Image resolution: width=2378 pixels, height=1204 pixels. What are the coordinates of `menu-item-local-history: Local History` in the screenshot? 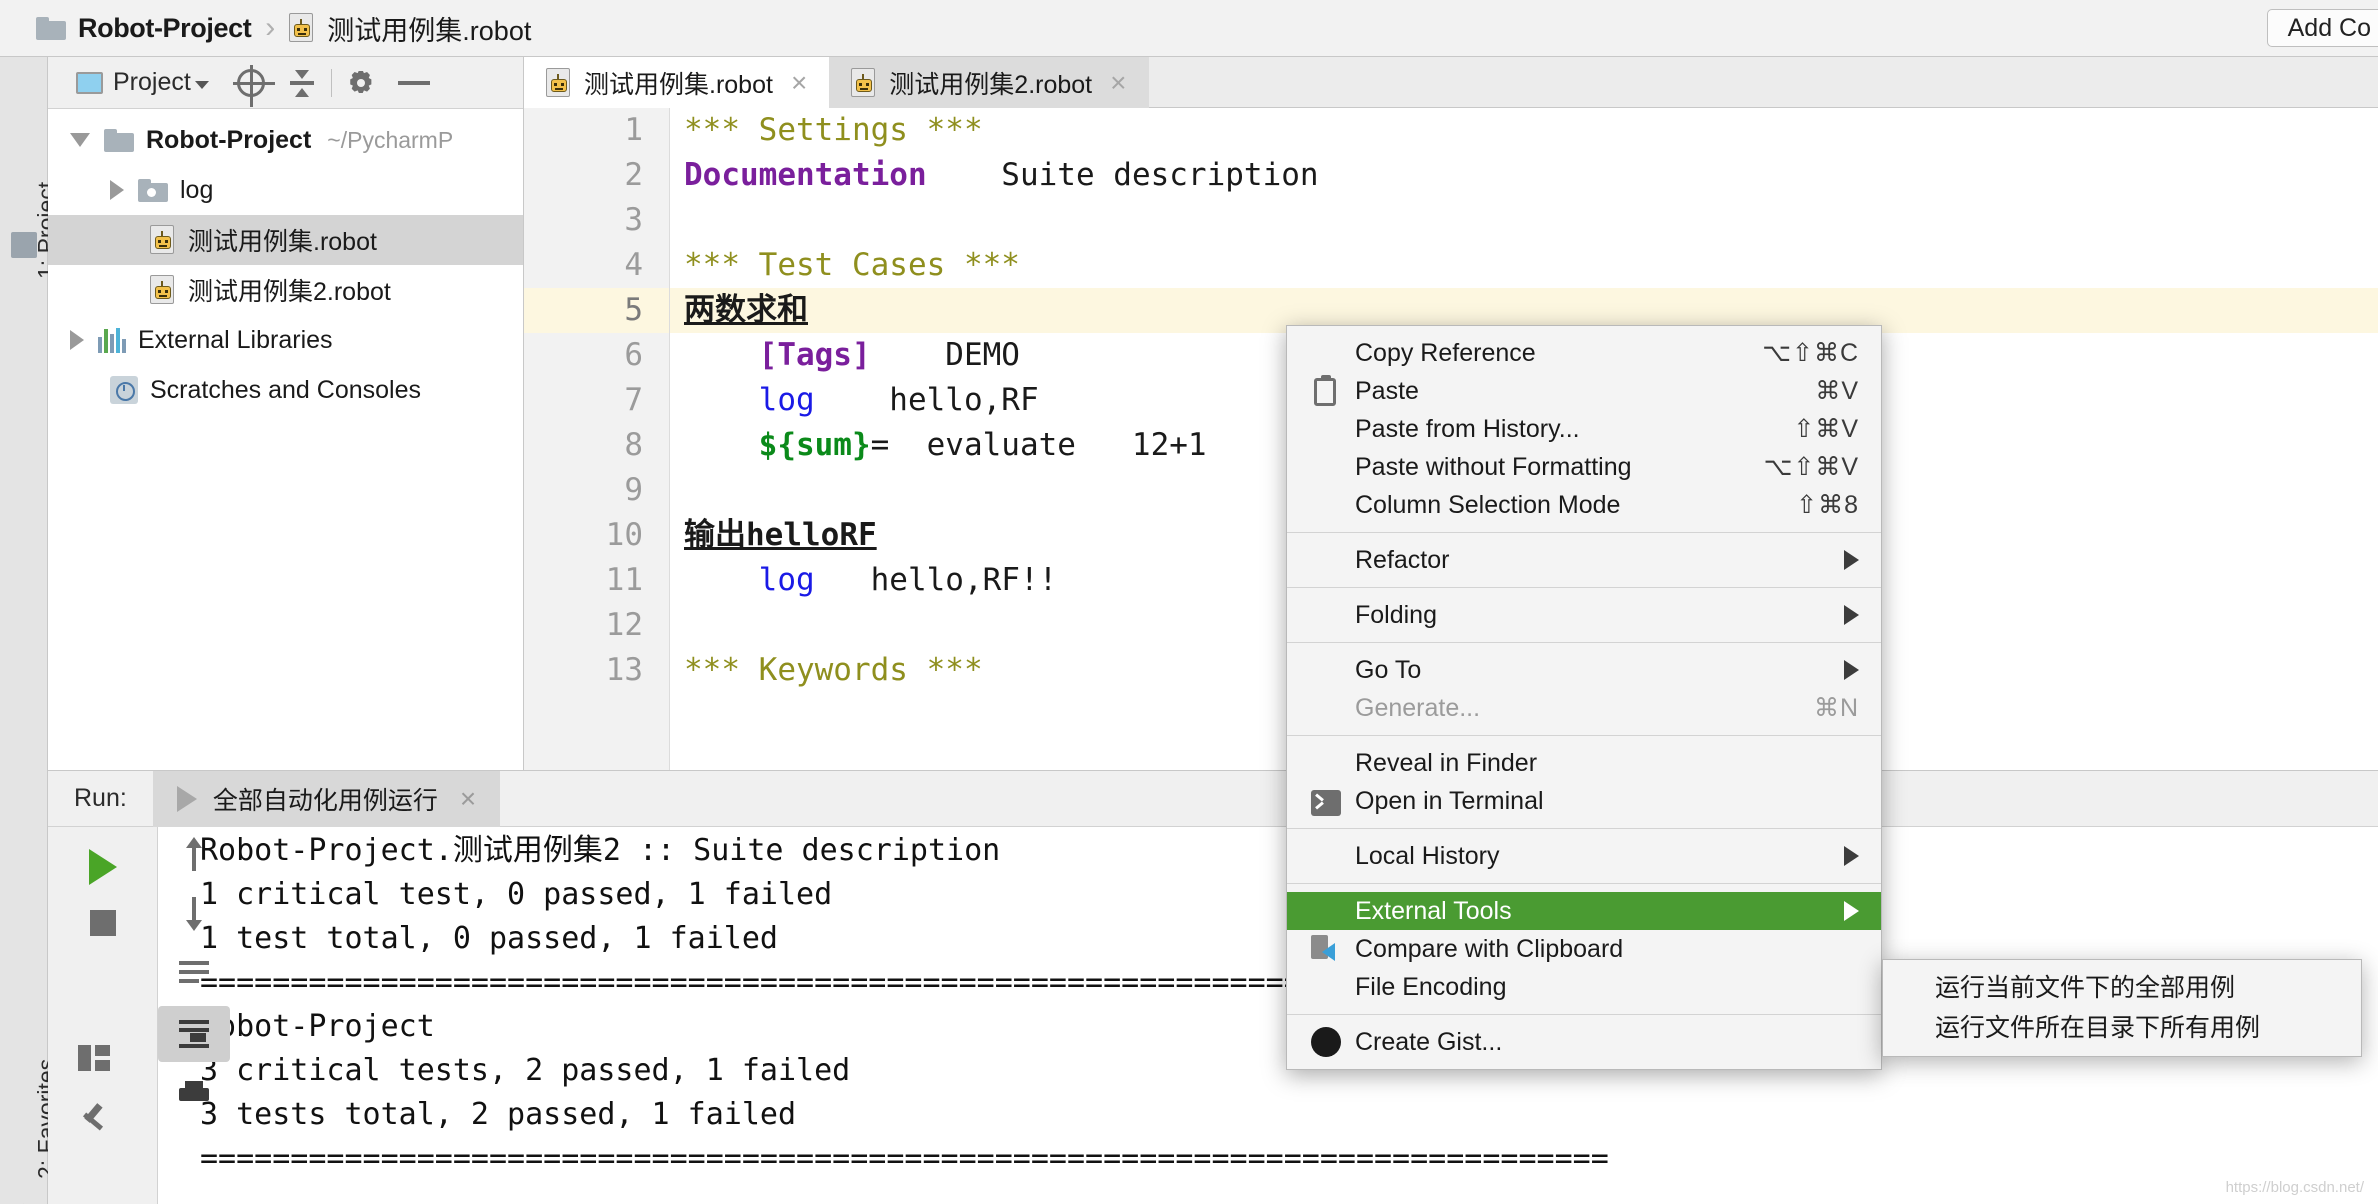 It's located at (1584, 856).